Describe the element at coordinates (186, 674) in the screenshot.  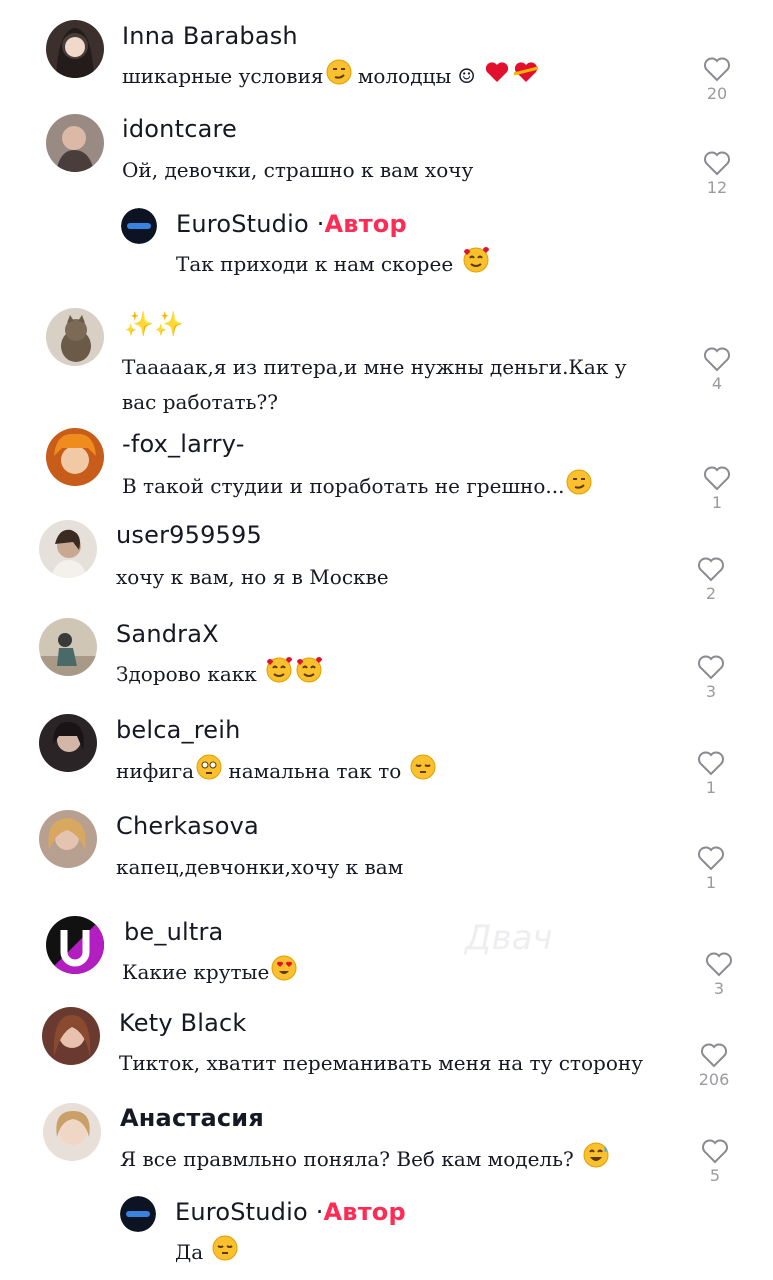
I see `comment-text-part: Здорово какк` at that location.